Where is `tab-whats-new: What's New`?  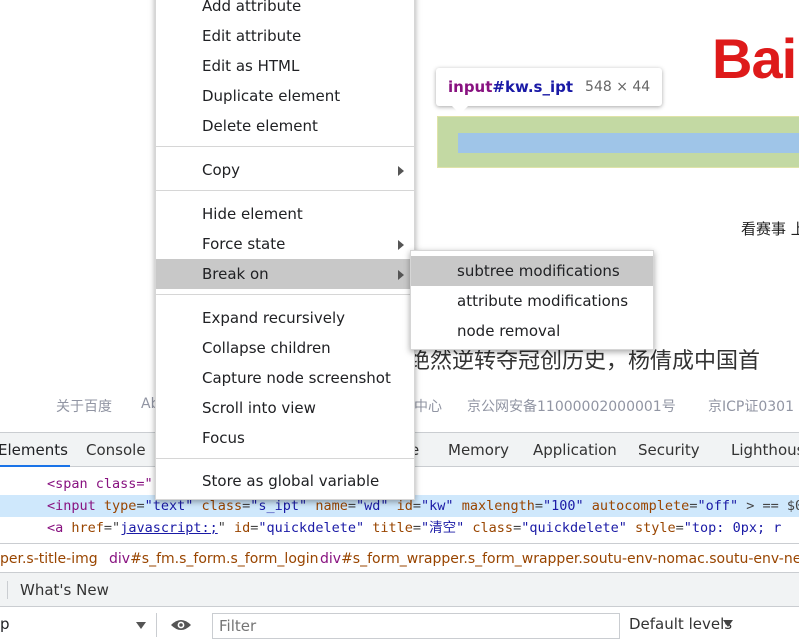
tab-whats-new: What's New is located at coordinates (64, 590).